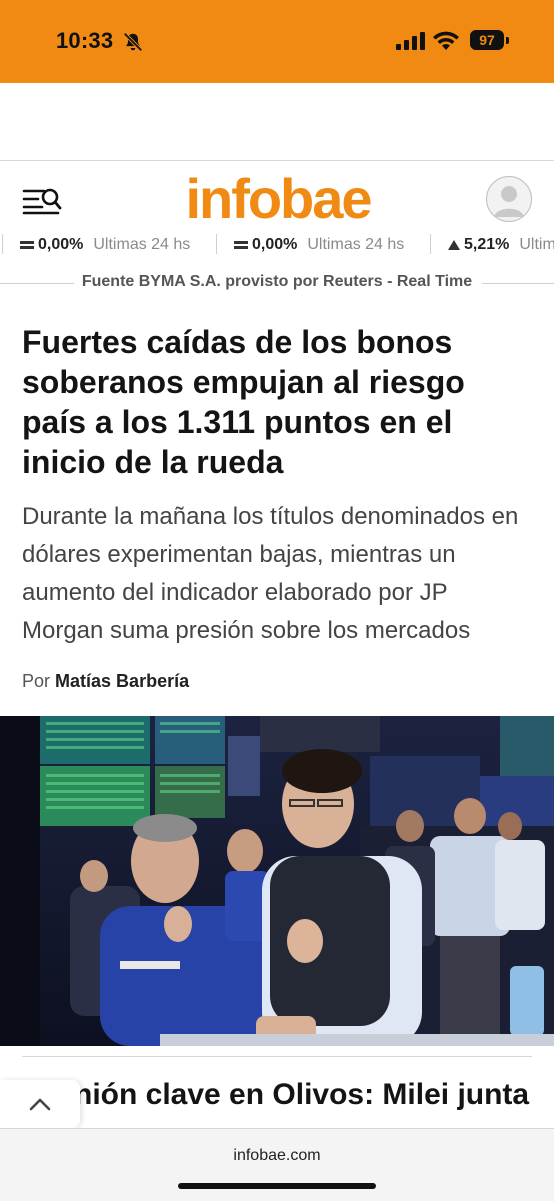 The image size is (554, 1201). Describe the element at coordinates (122, 681) in the screenshot. I see `author-link: Matías Barbería` at that location.